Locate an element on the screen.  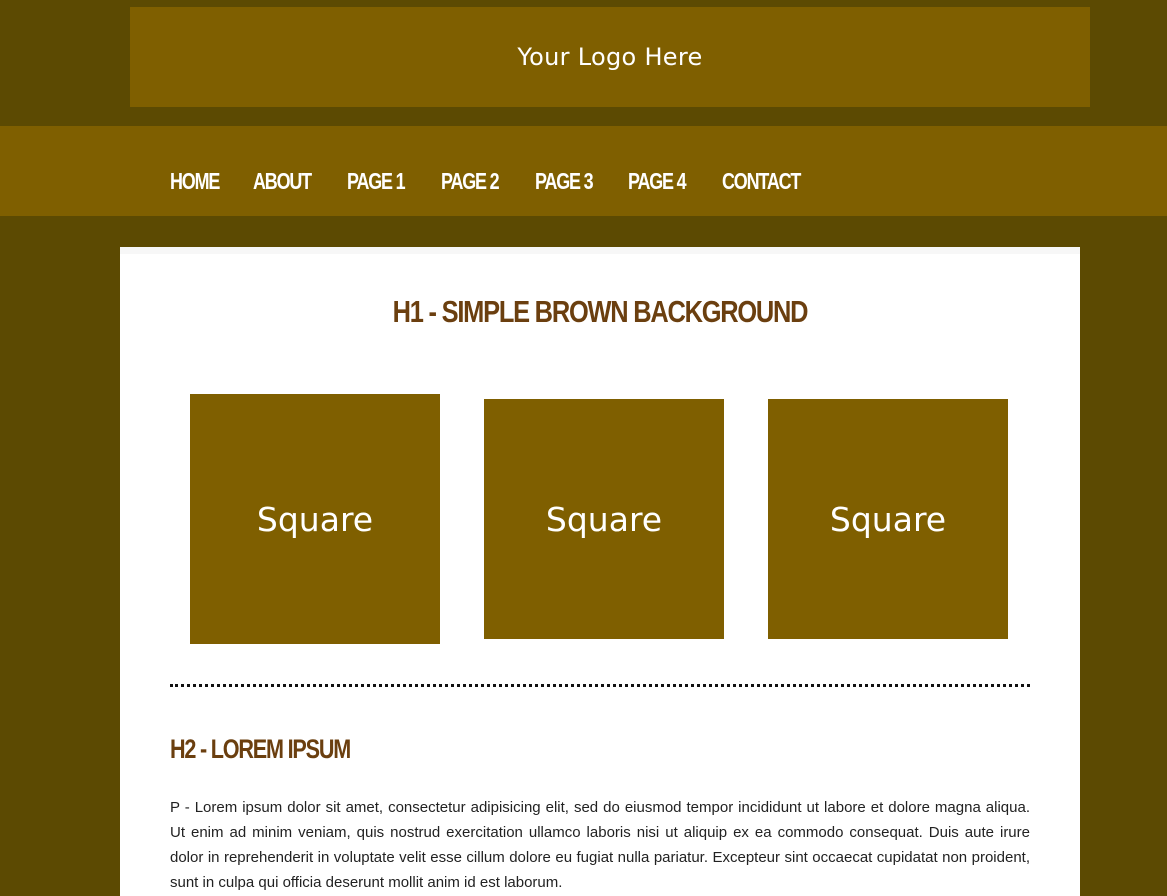
square-box-1: Square is located at coordinates (315, 519).